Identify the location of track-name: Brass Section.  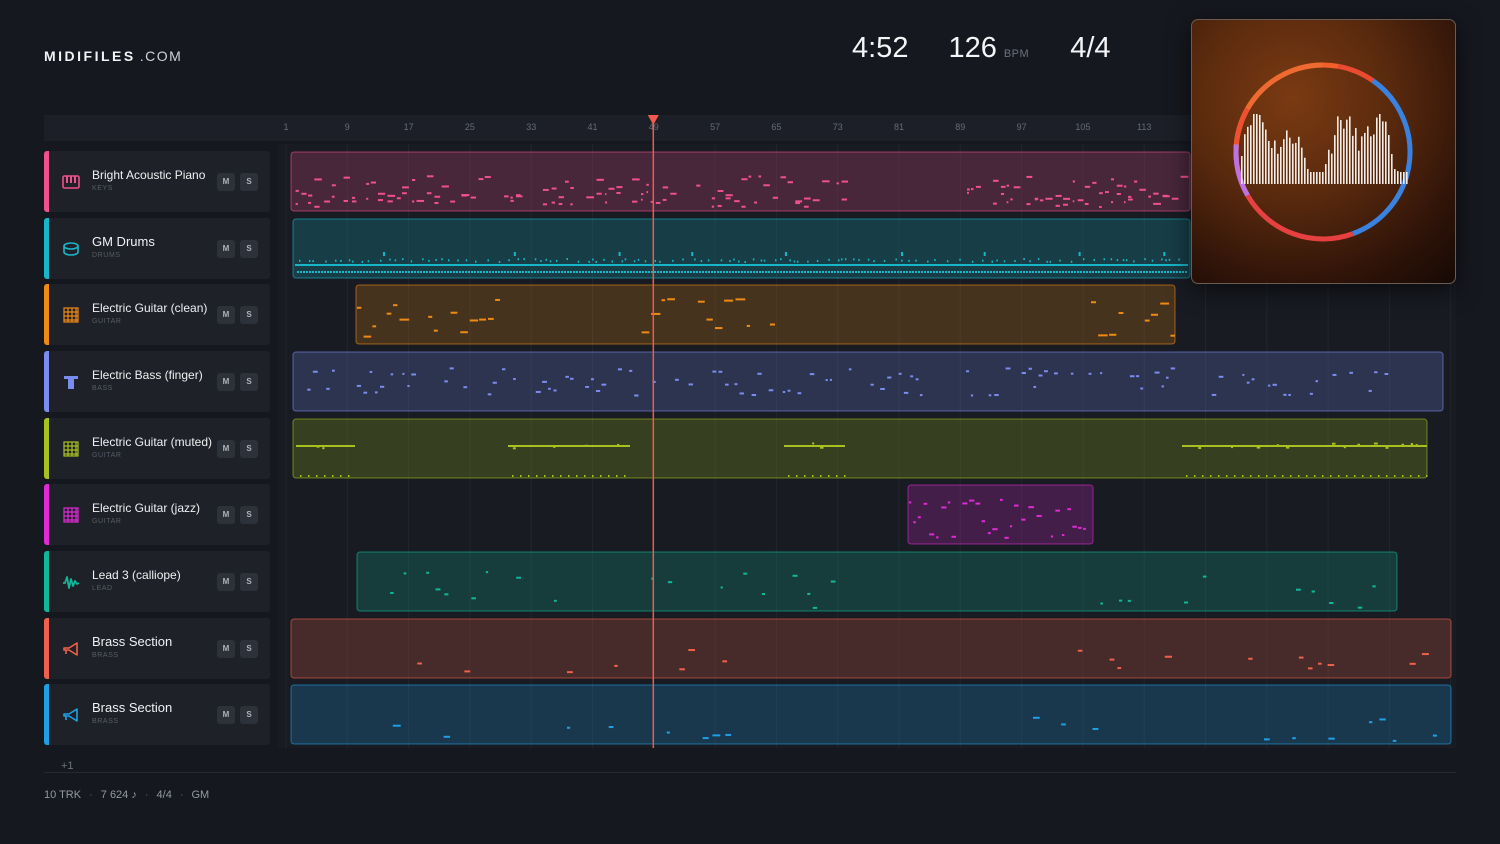
(132, 707).